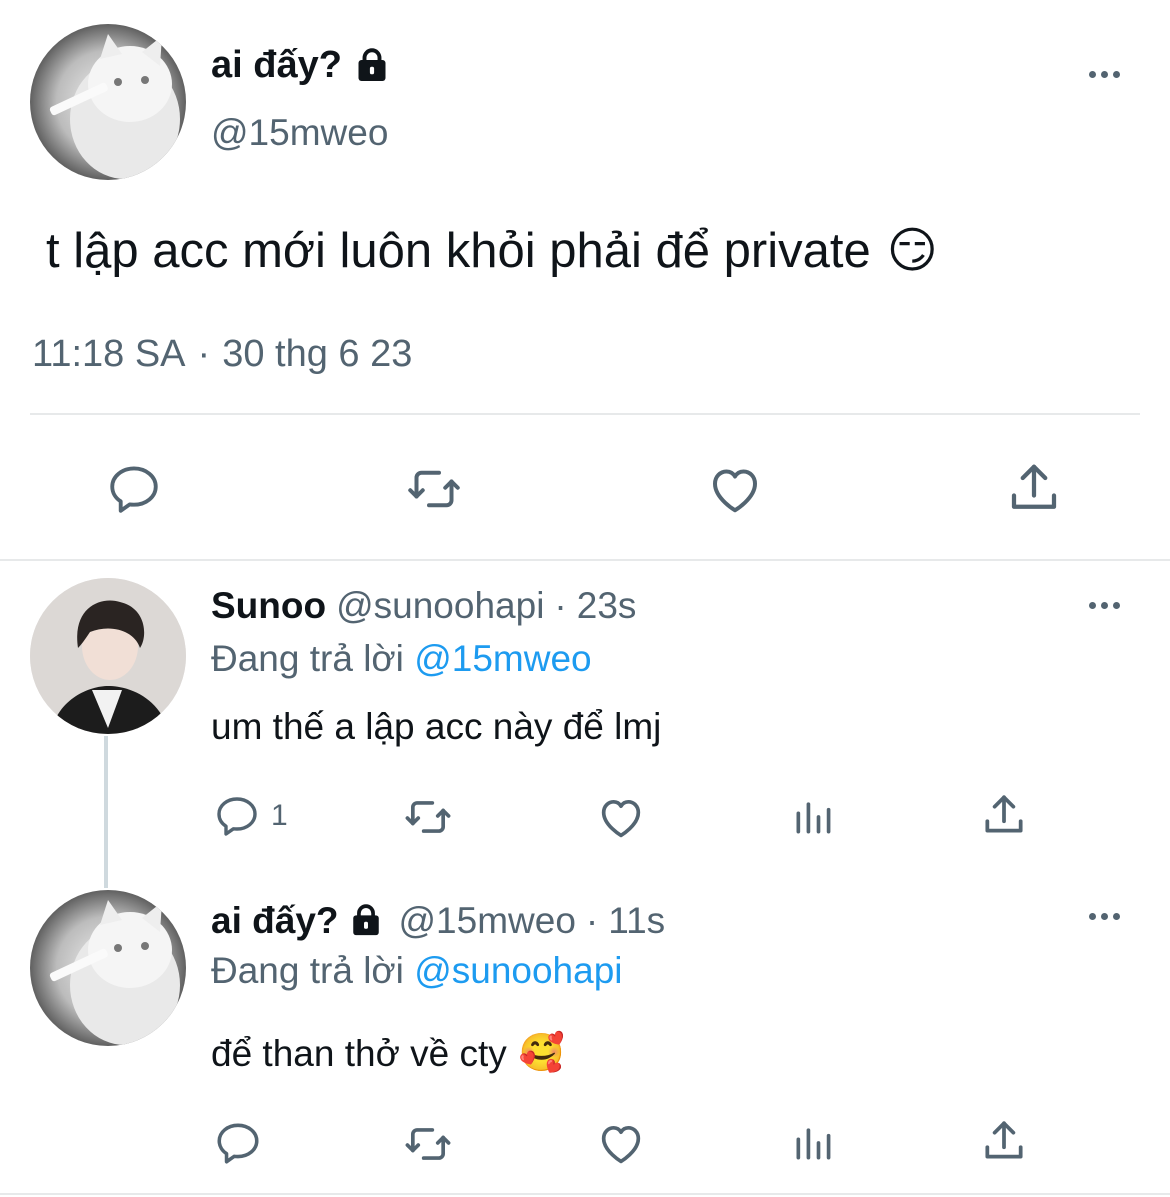 This screenshot has height=1197, width=1170. I want to click on reply1-replying-prefix: Đang trả lời, so click(307, 658).